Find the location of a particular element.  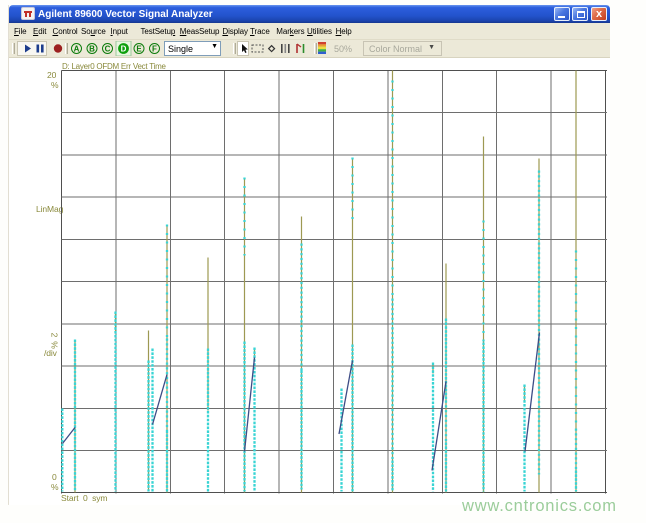

svg-text: F is located at coordinates (154, 49).